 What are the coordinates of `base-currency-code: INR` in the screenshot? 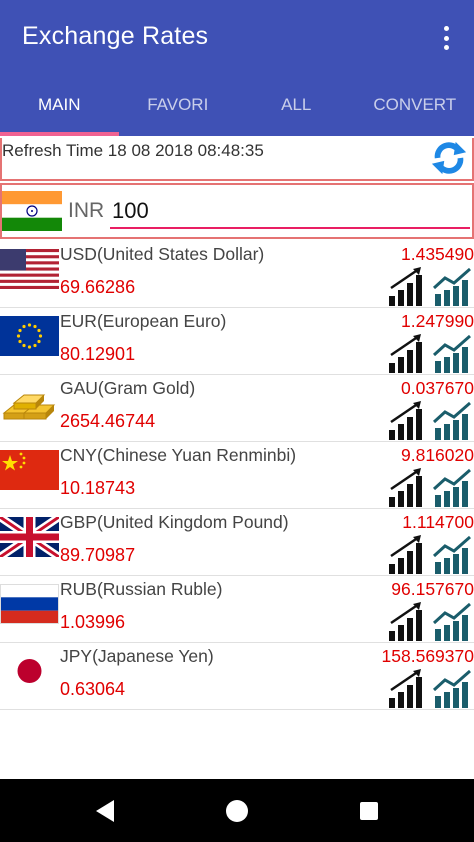 It's located at (86, 210).